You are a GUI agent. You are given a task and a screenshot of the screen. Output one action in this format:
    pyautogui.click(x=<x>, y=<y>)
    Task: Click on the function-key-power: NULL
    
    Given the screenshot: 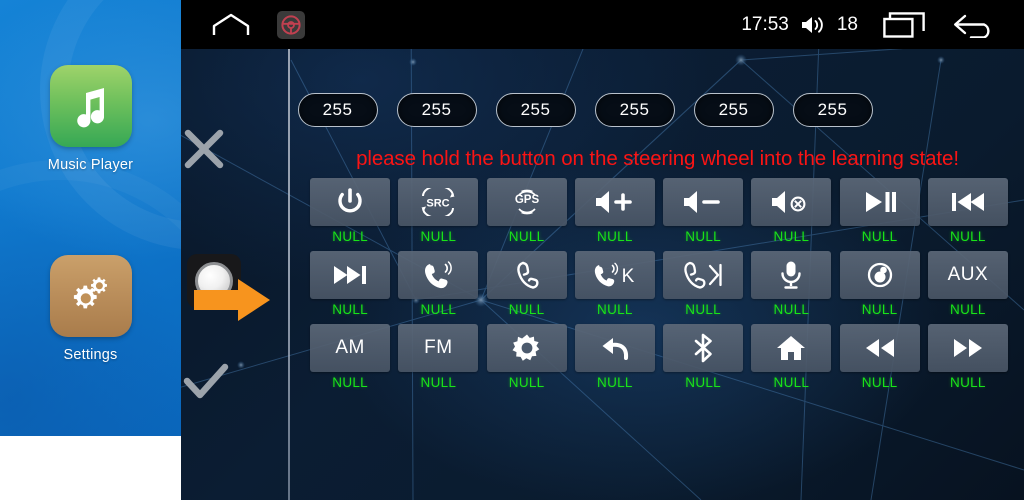 What is the action you would take?
    pyautogui.click(x=350, y=211)
    